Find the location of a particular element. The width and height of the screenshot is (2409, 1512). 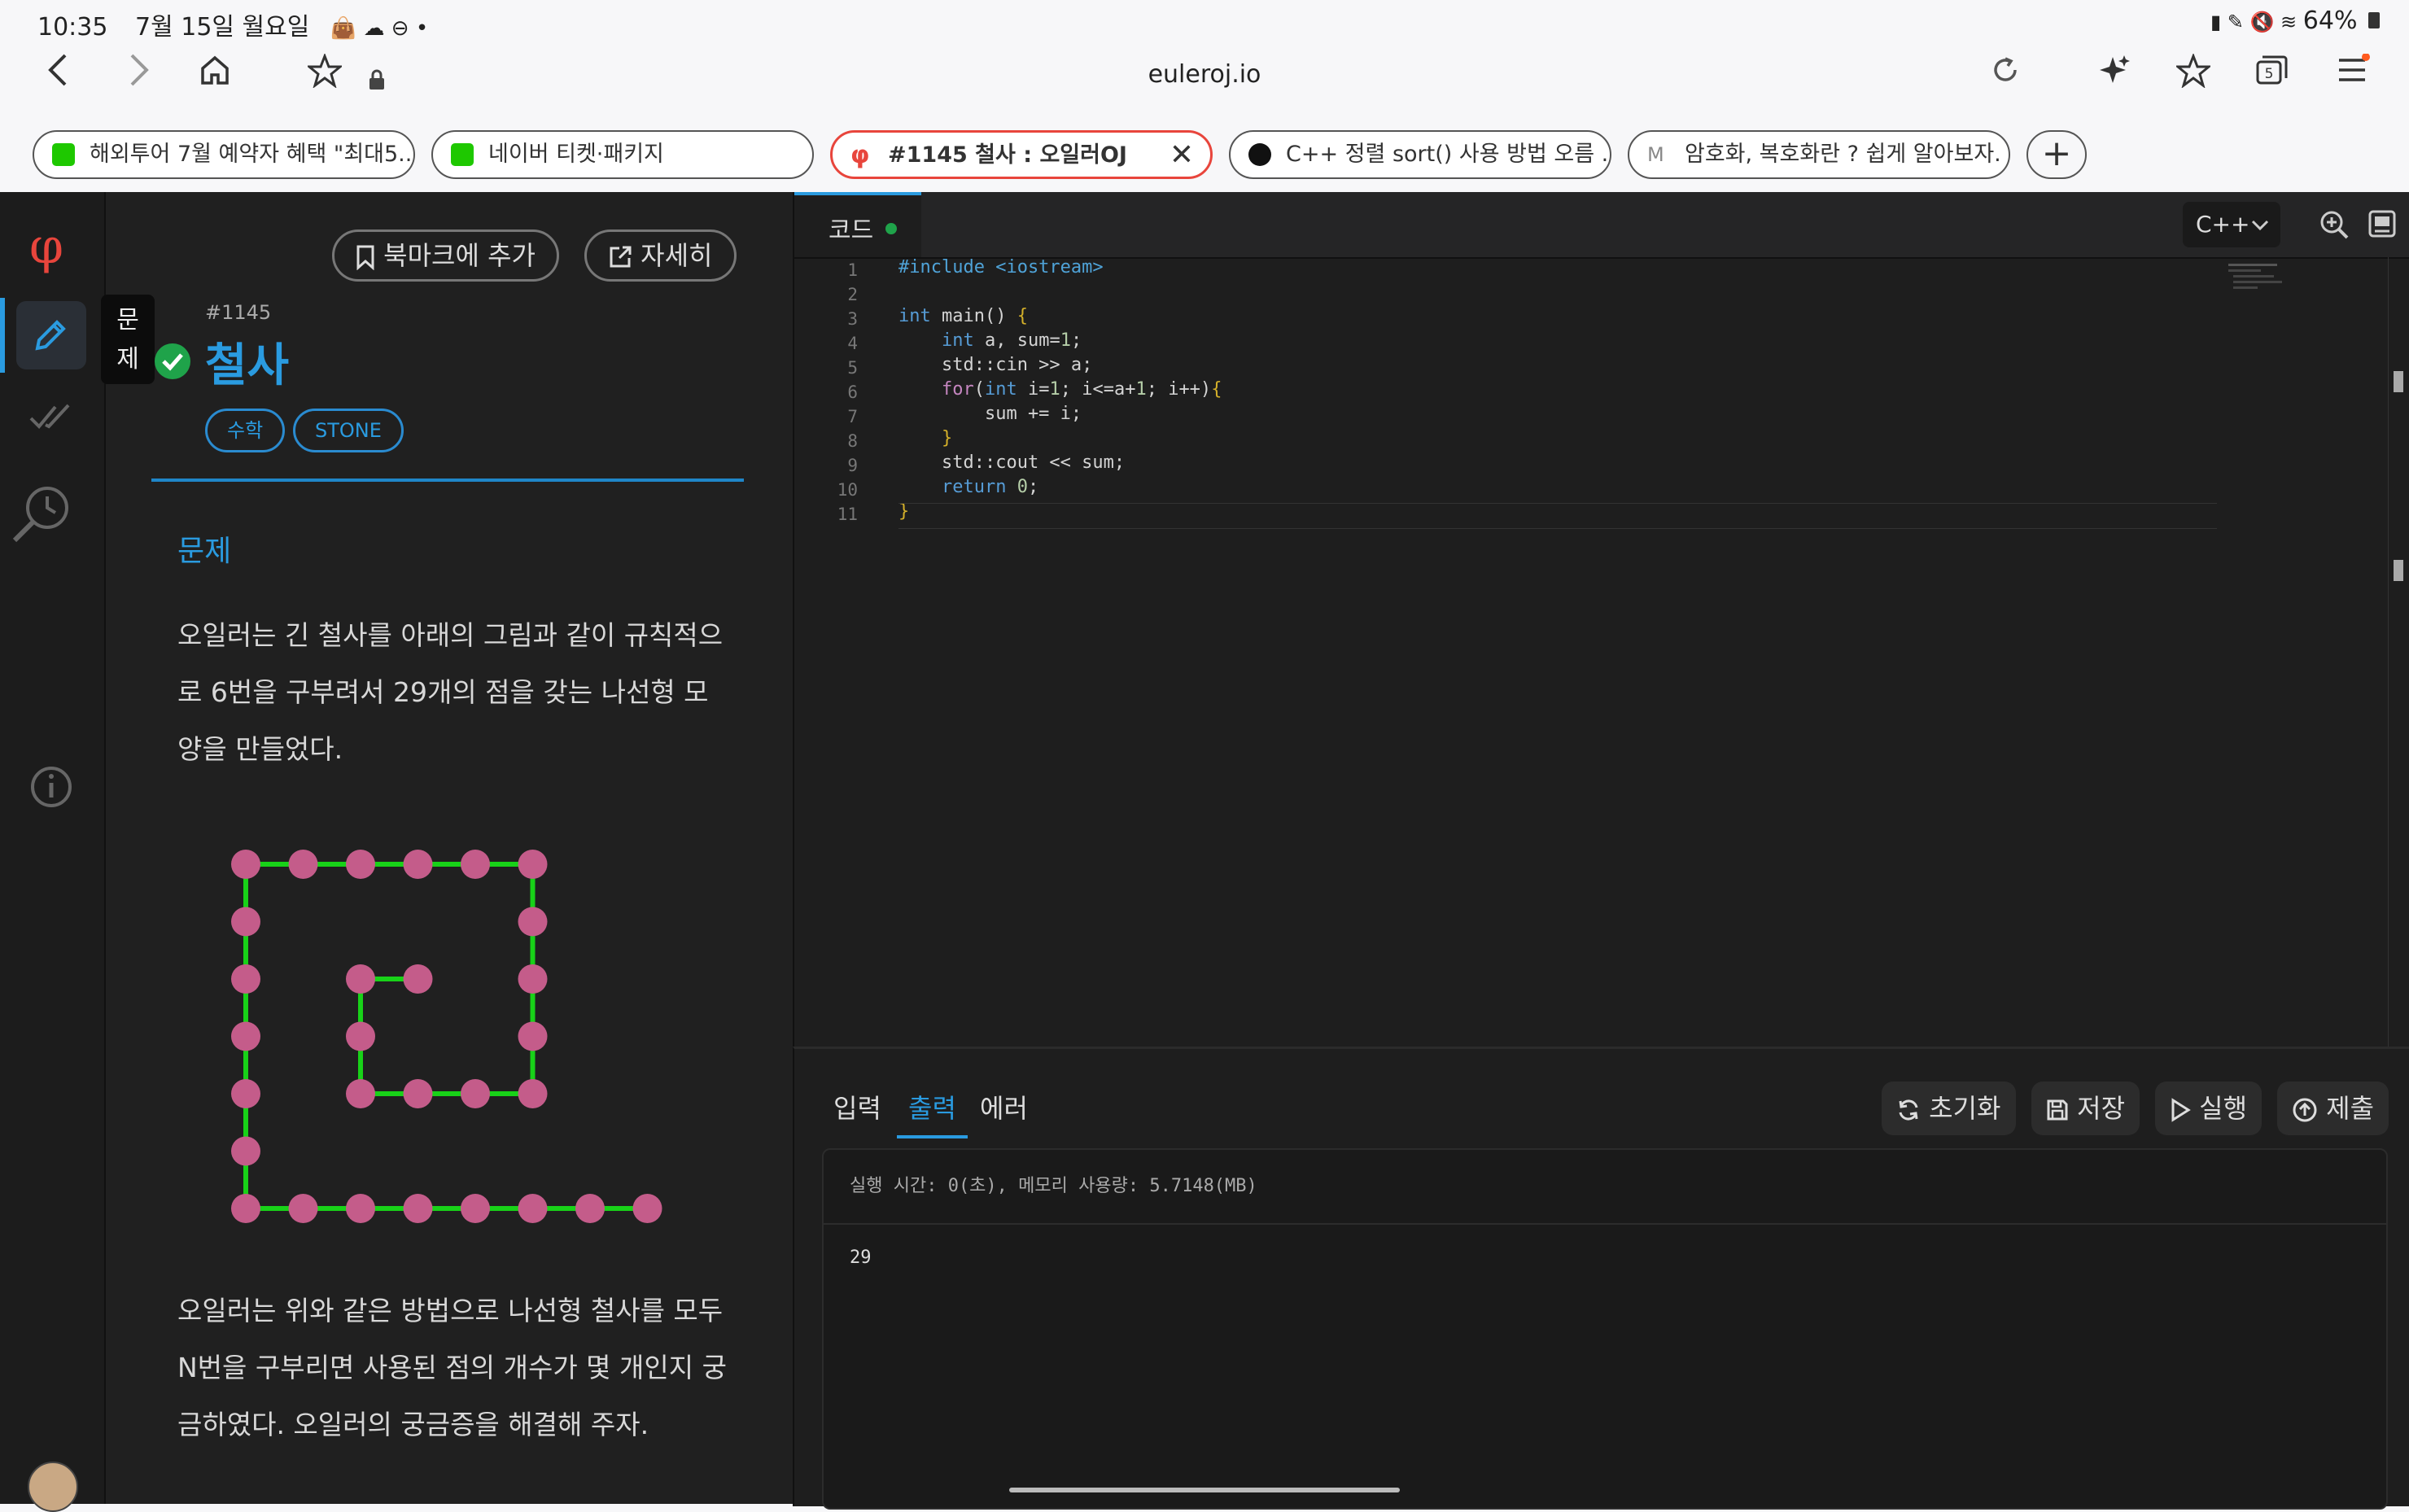

line-number: 5 is located at coordinates (852, 368).